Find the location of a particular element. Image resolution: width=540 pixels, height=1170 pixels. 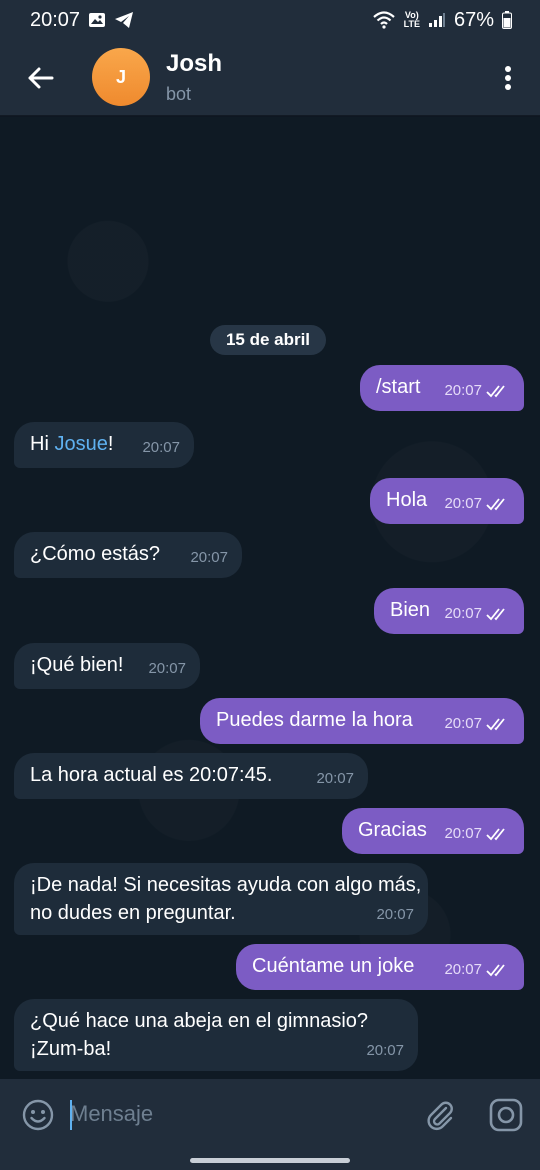

message-outgoing: Gracias 20:07 is located at coordinates (433, 831).